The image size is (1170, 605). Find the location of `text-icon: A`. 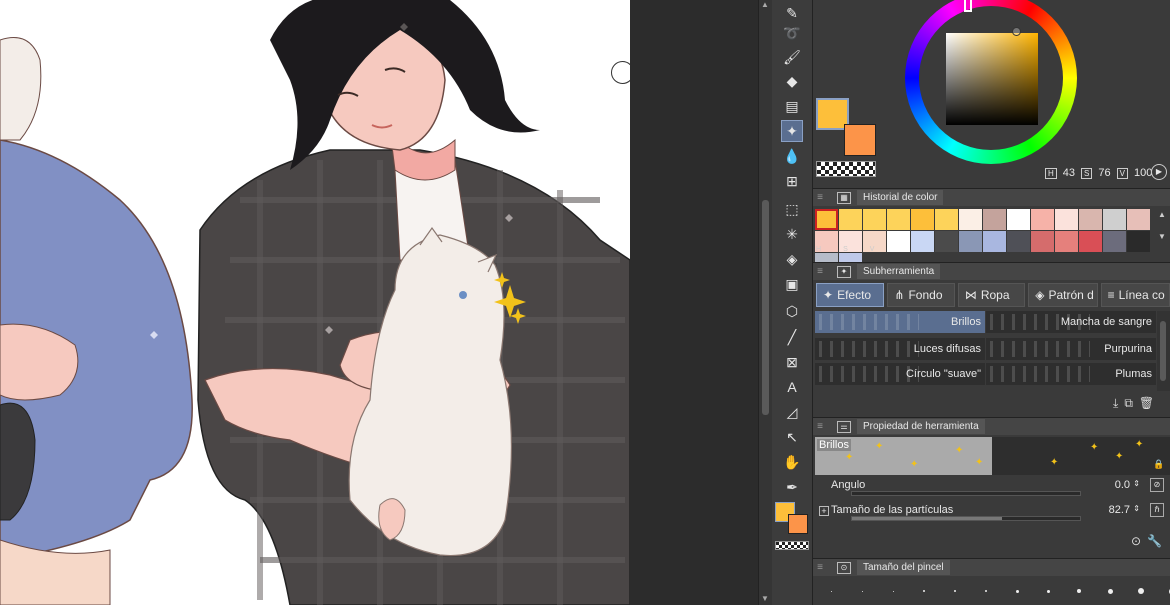

text-icon: A is located at coordinates (792, 387).